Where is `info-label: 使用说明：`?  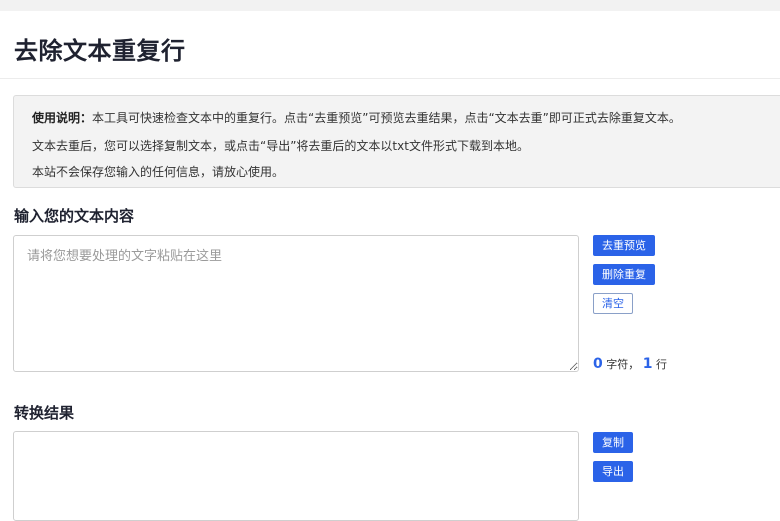 info-label: 使用说明： is located at coordinates (62, 118).